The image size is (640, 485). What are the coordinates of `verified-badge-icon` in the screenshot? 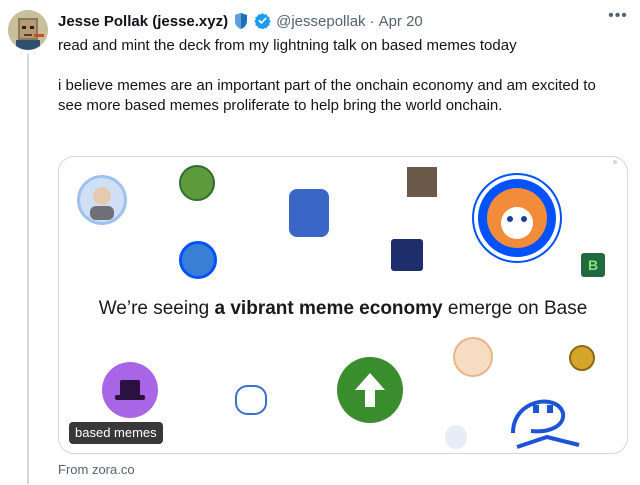 It's located at (262, 21).